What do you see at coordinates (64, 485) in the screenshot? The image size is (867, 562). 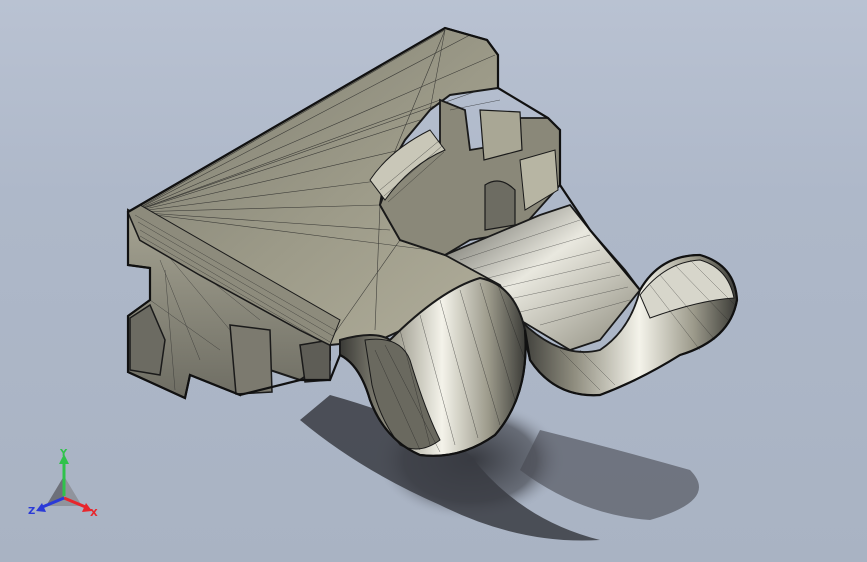 I see `orientation-triad: Y X Z` at bounding box center [64, 485].